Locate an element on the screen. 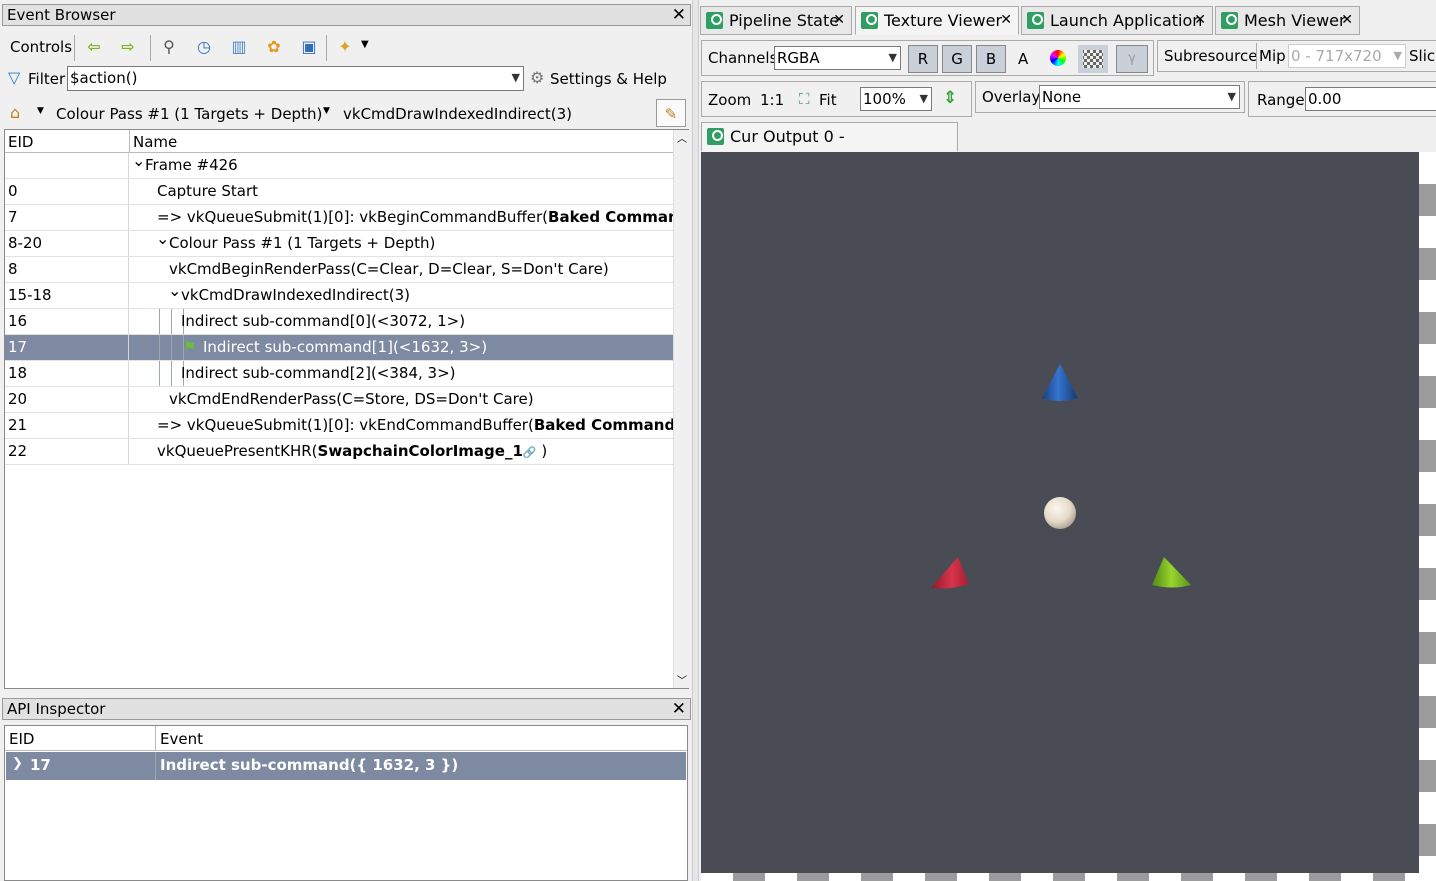 This screenshot has height=881, width=1436. channel-g-button: G is located at coordinates (957, 59).